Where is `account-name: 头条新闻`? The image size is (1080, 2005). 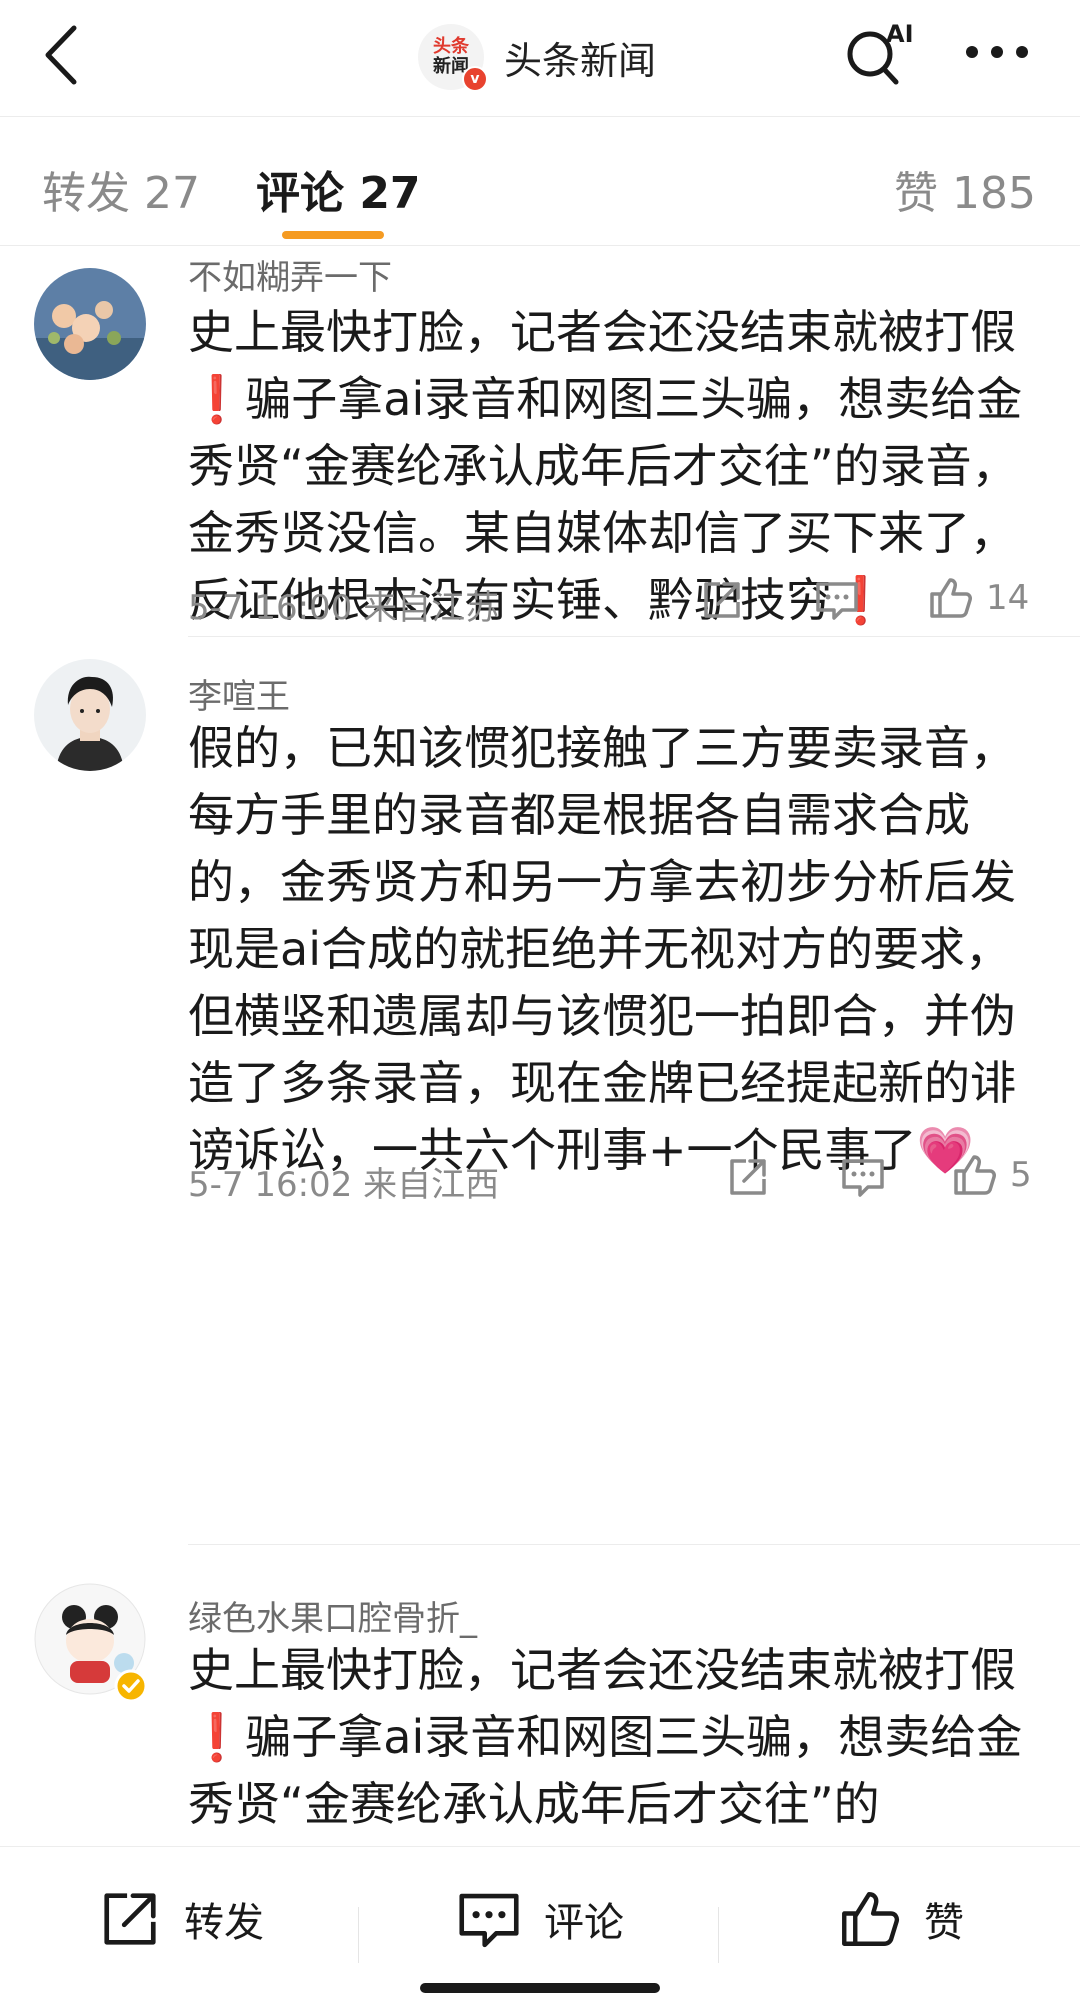 account-name: 头条新闻 is located at coordinates (580, 60).